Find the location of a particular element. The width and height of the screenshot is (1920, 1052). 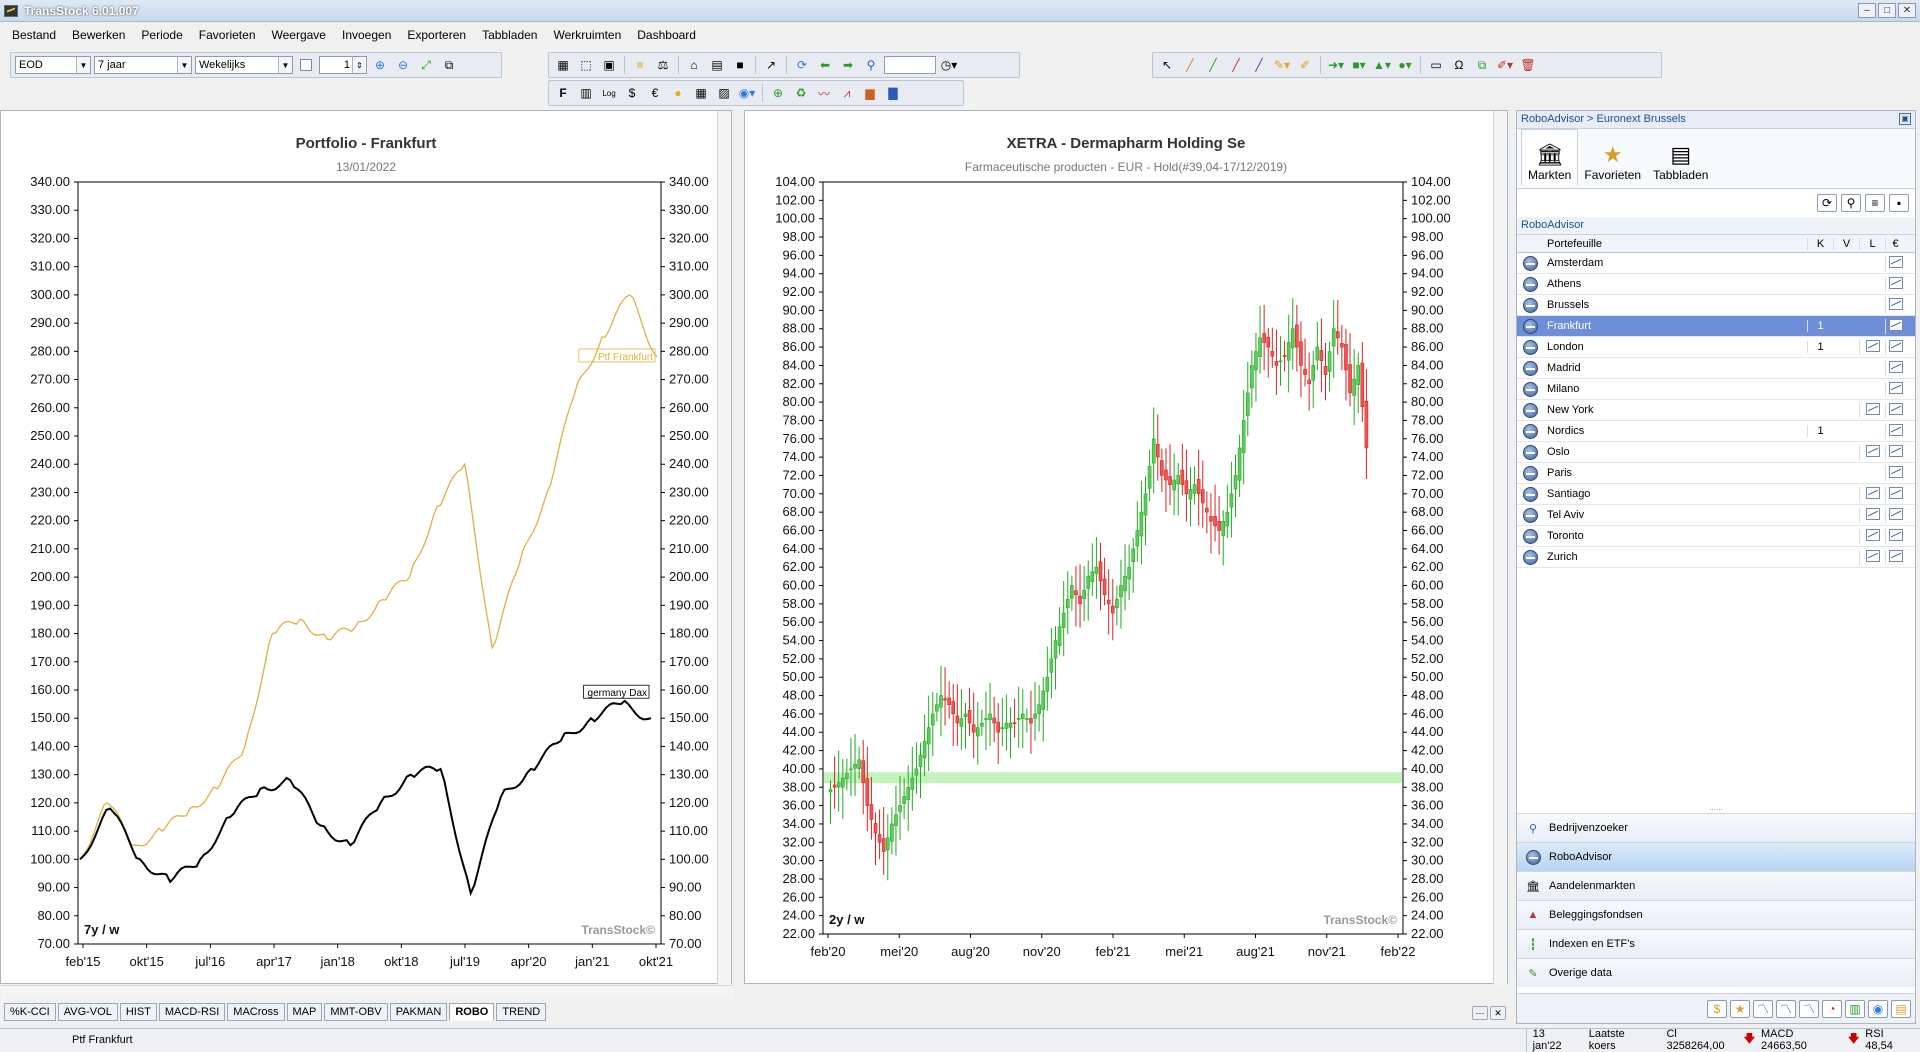

menu-favorieten: Favorieten is located at coordinates (227, 35).